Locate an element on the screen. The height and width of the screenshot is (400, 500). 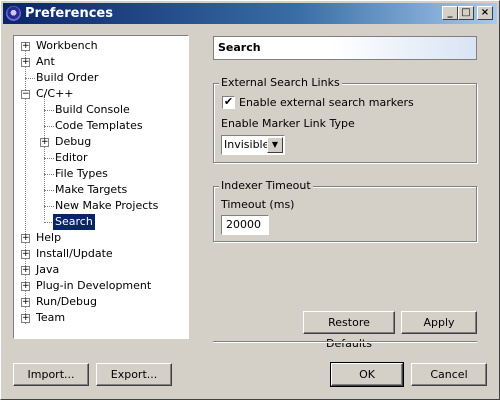
tree-item-label: Java is located at coordinates (48, 269).